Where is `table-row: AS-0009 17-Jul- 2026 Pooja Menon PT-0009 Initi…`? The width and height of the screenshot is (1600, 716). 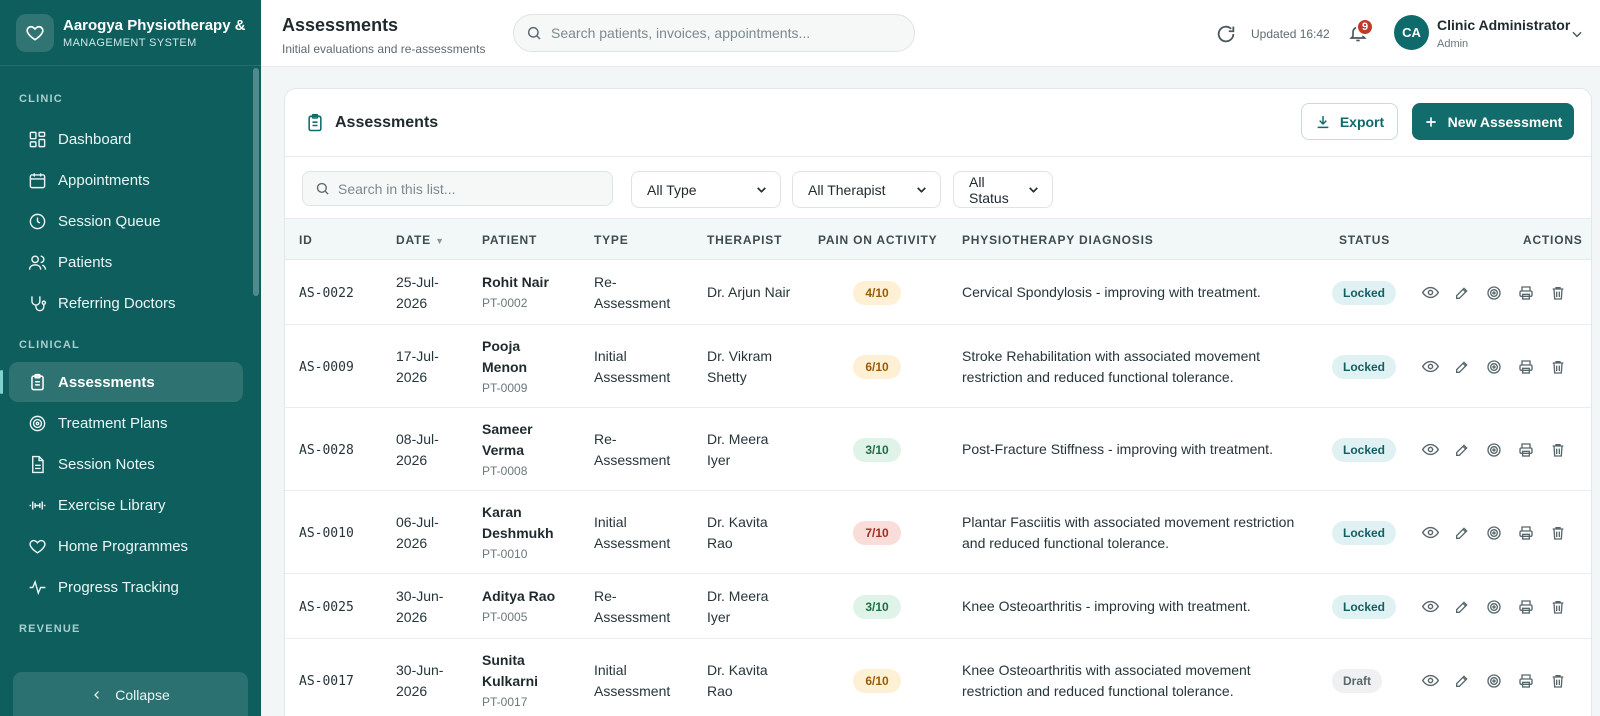
table-row: AS-0009 17-Jul- 2026 Pooja Menon PT-0009 Initi… is located at coordinates (938, 366).